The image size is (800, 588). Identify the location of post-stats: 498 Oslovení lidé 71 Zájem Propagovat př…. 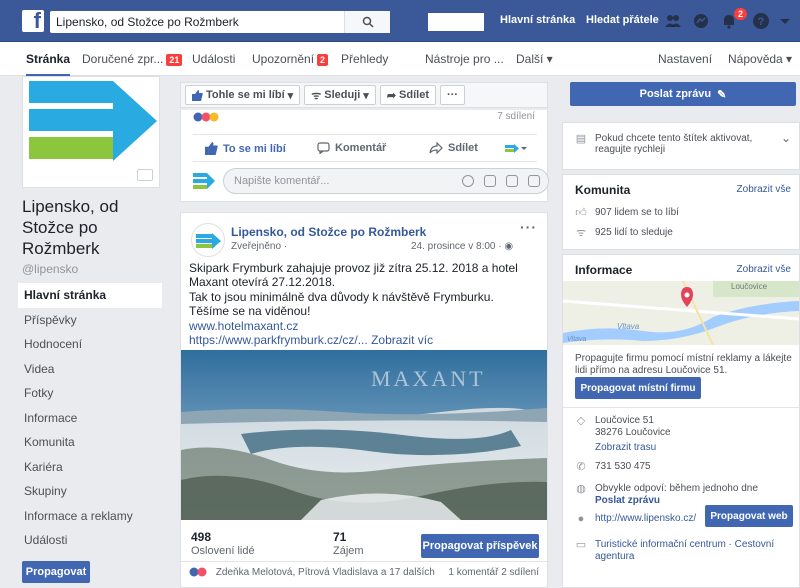
(364, 541).